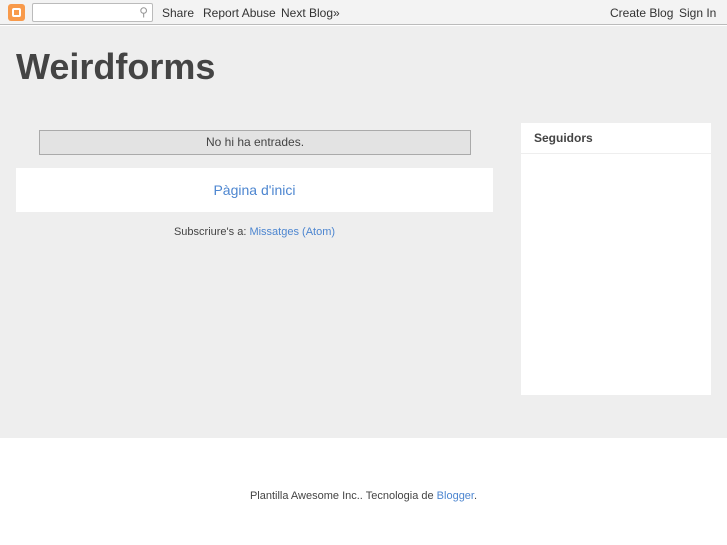  Describe the element at coordinates (16, 12) in the screenshot. I see `blogger-logo-icon` at that location.